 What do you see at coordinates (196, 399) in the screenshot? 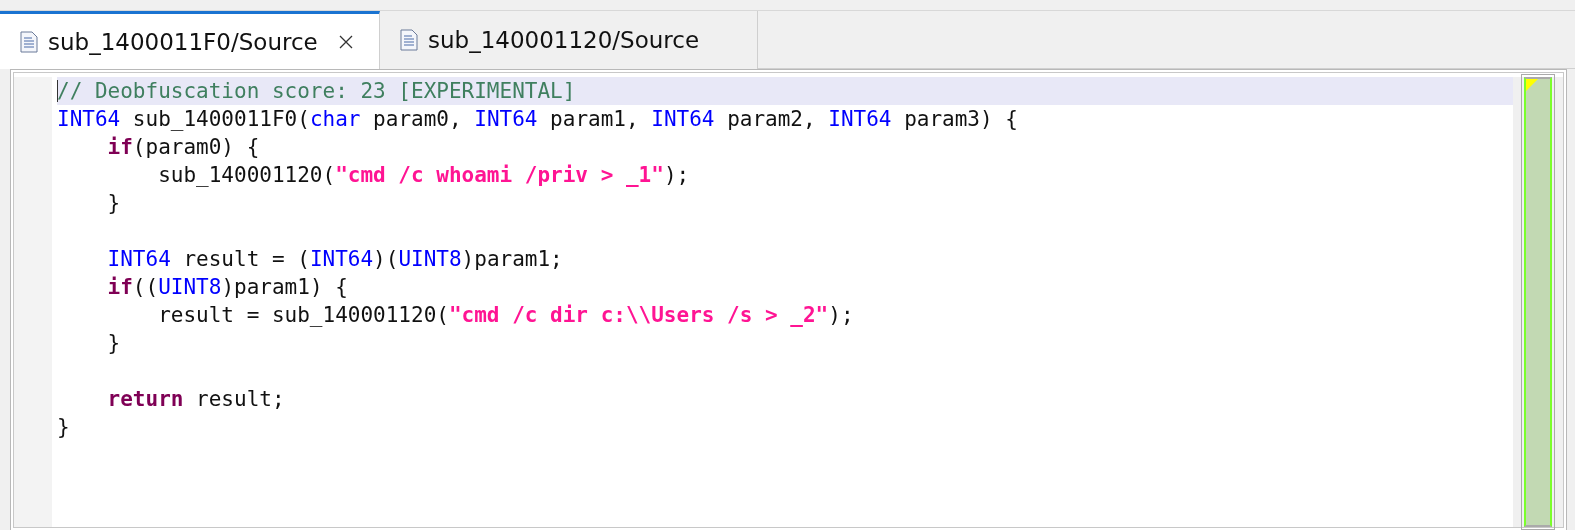
I see `code-line: return result;` at bounding box center [196, 399].